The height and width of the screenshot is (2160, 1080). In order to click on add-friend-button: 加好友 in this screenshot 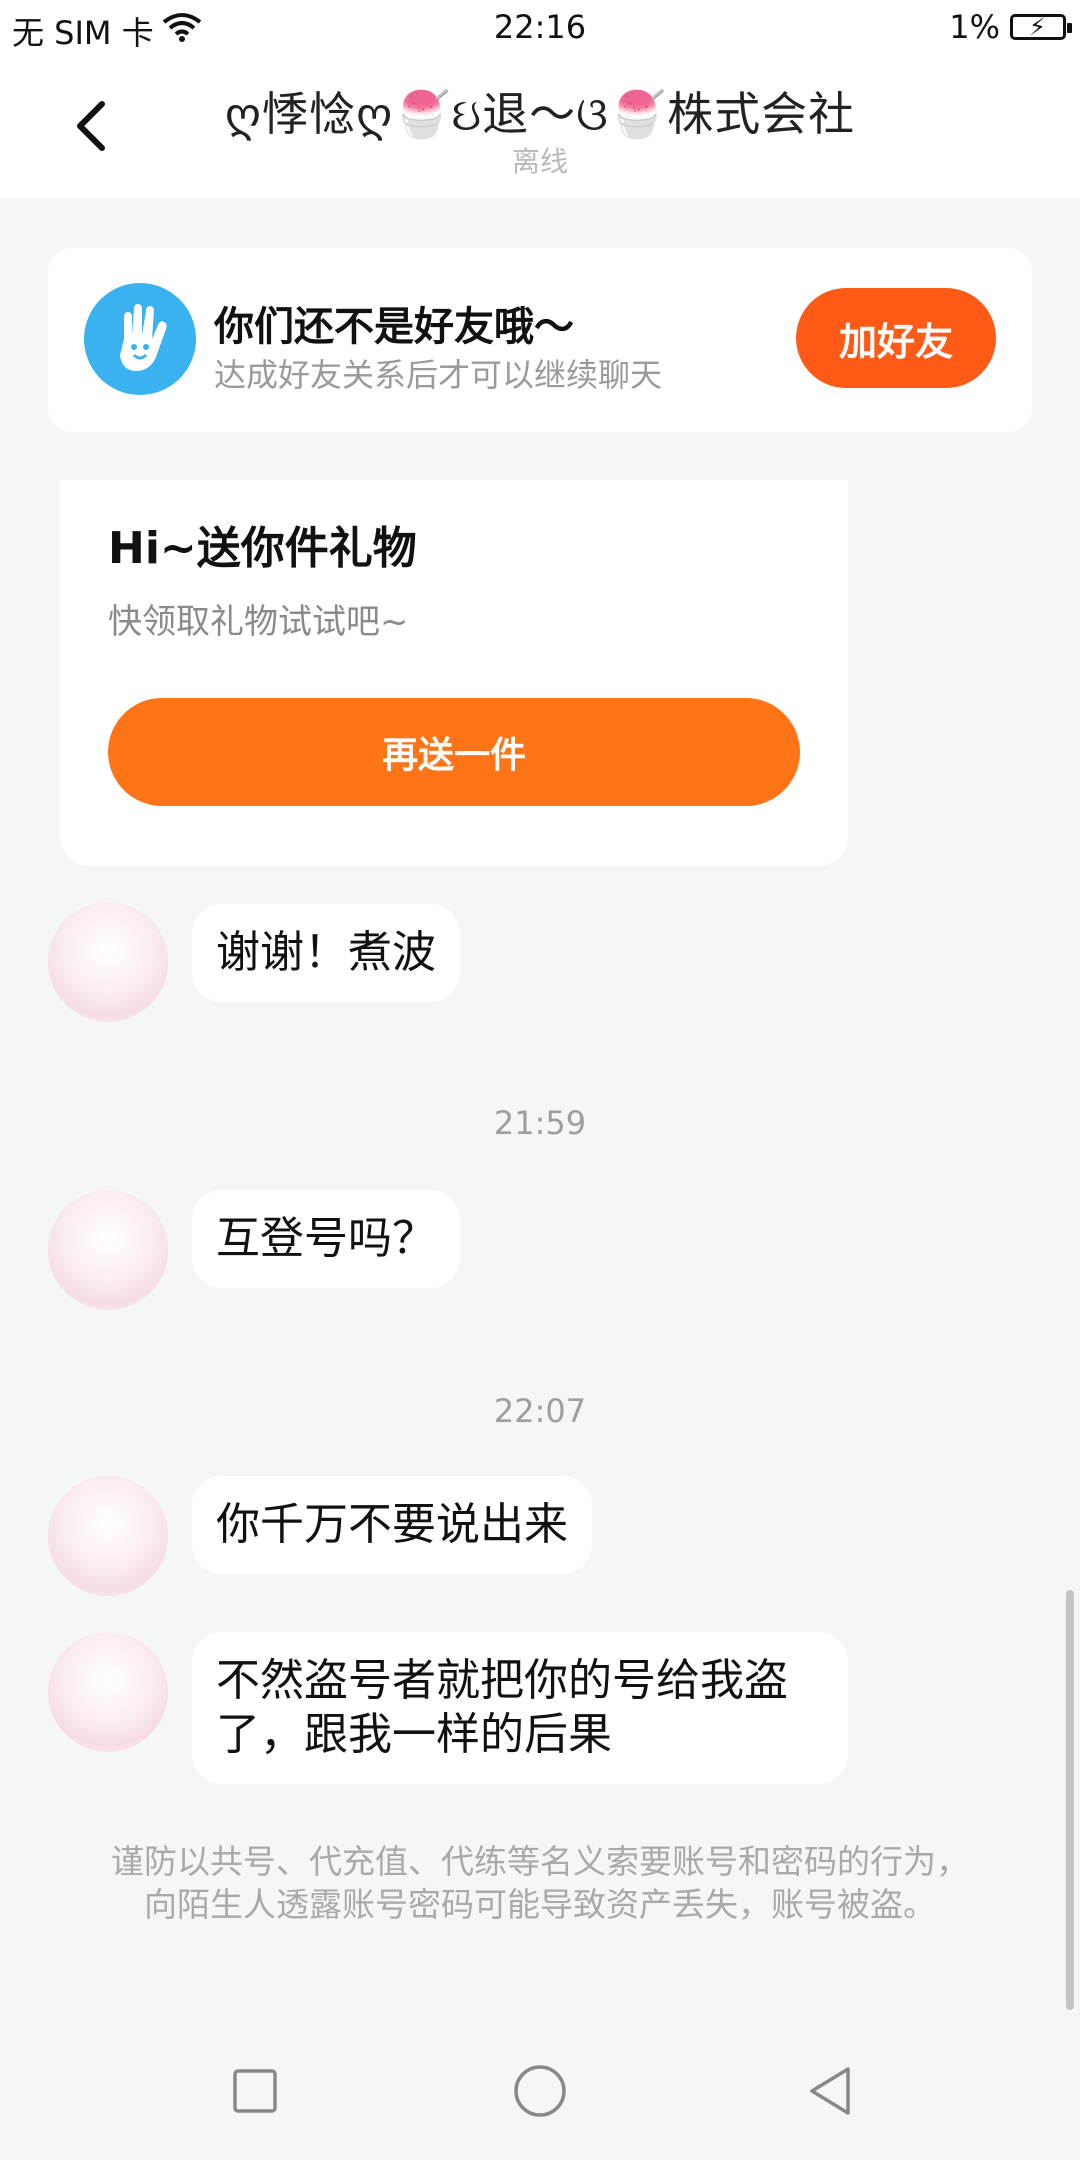, I will do `click(896, 338)`.